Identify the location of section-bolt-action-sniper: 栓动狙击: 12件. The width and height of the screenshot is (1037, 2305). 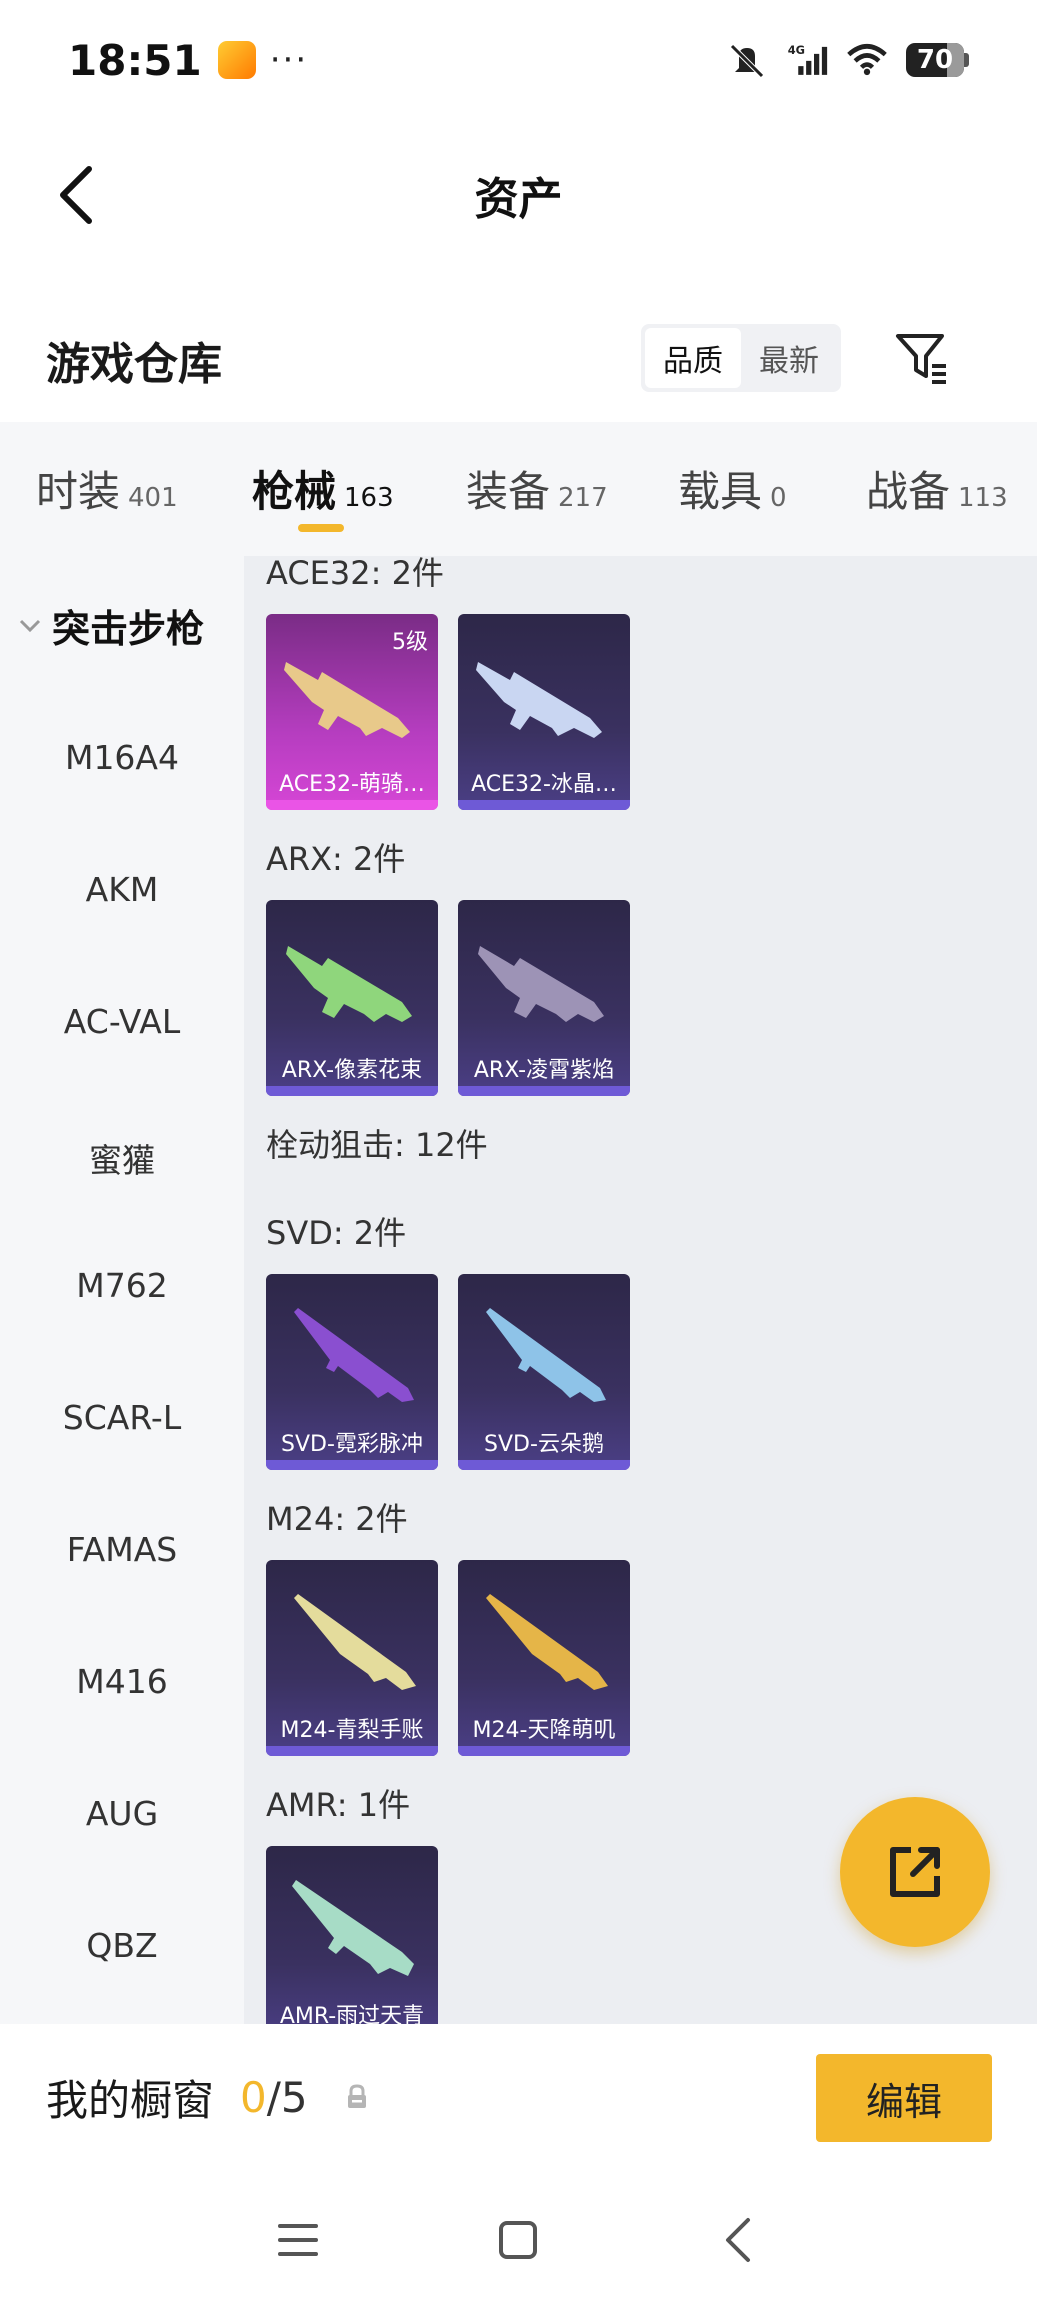
(377, 1145).